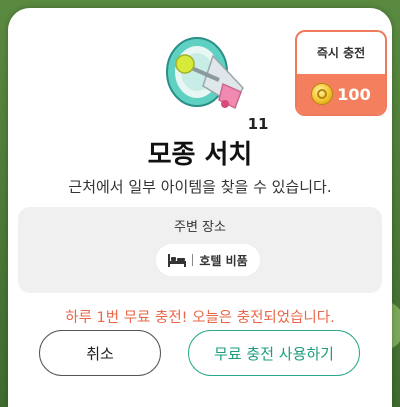 This screenshot has width=400, height=407. I want to click on place-chip-hotel-supplies: 호텔 비품, so click(208, 260).